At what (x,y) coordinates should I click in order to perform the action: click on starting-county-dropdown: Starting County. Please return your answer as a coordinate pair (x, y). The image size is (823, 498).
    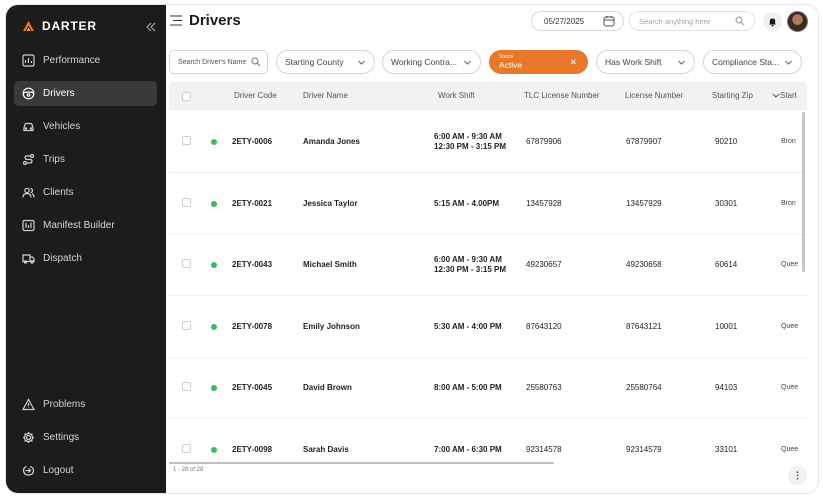
    Looking at the image, I should click on (325, 62).